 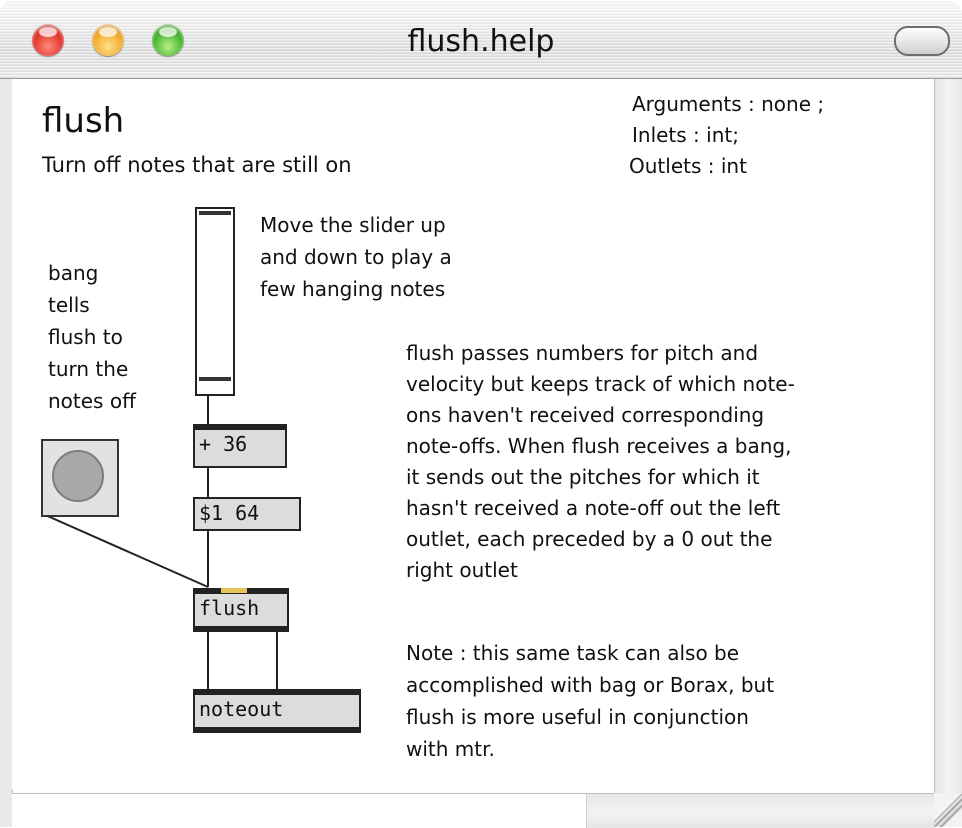 What do you see at coordinates (85, 337) in the screenshot?
I see `bang-comment-line: flush to` at bounding box center [85, 337].